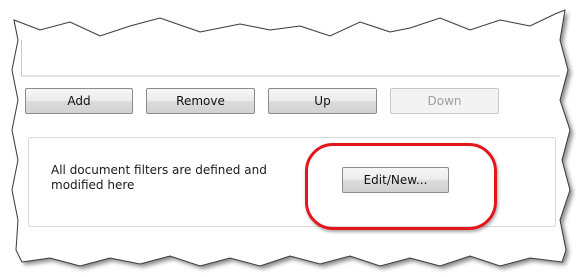  What do you see at coordinates (79, 101) in the screenshot?
I see `add-button: Add` at bounding box center [79, 101].